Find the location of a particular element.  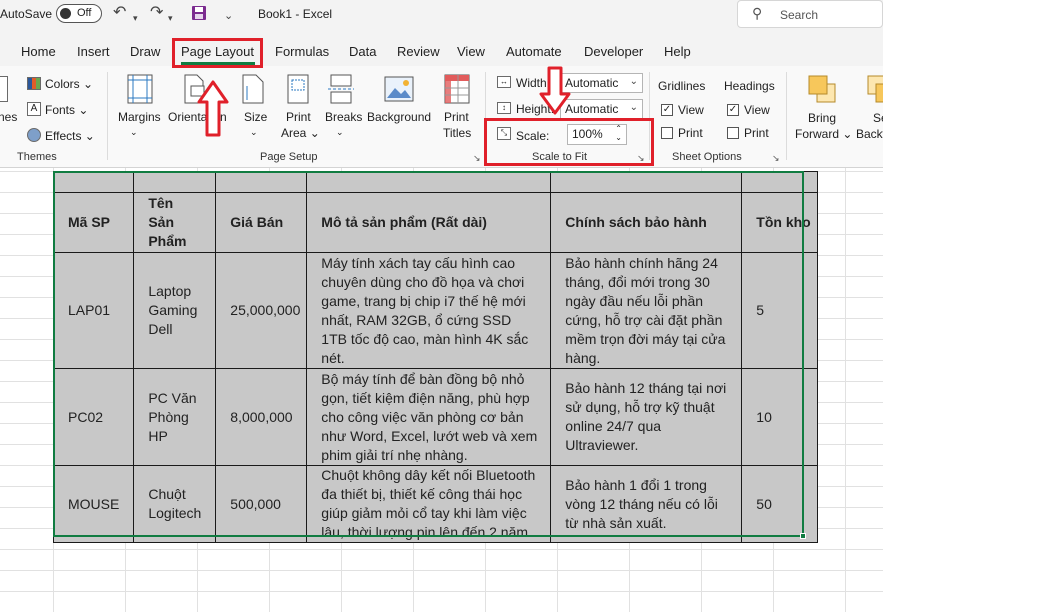

tab-formulas: Formulas is located at coordinates (302, 51).